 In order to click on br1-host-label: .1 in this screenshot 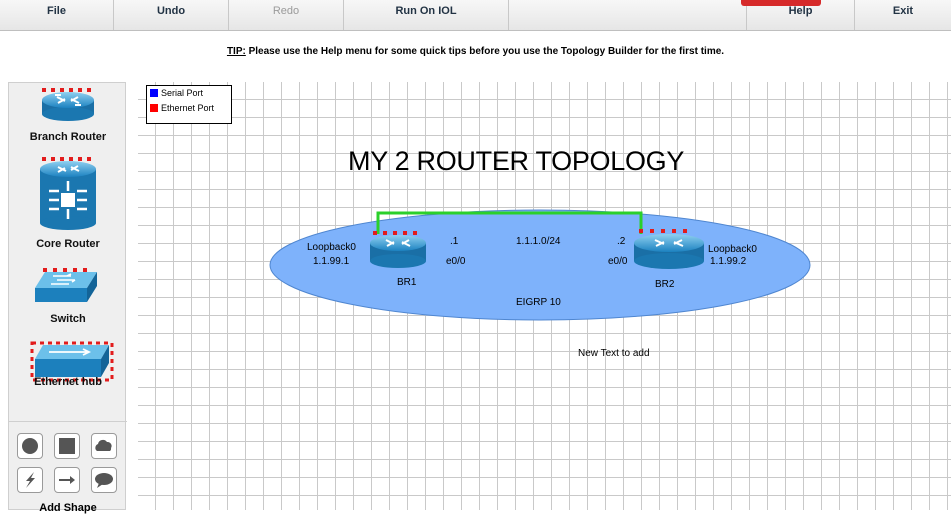, I will do `click(454, 241)`.